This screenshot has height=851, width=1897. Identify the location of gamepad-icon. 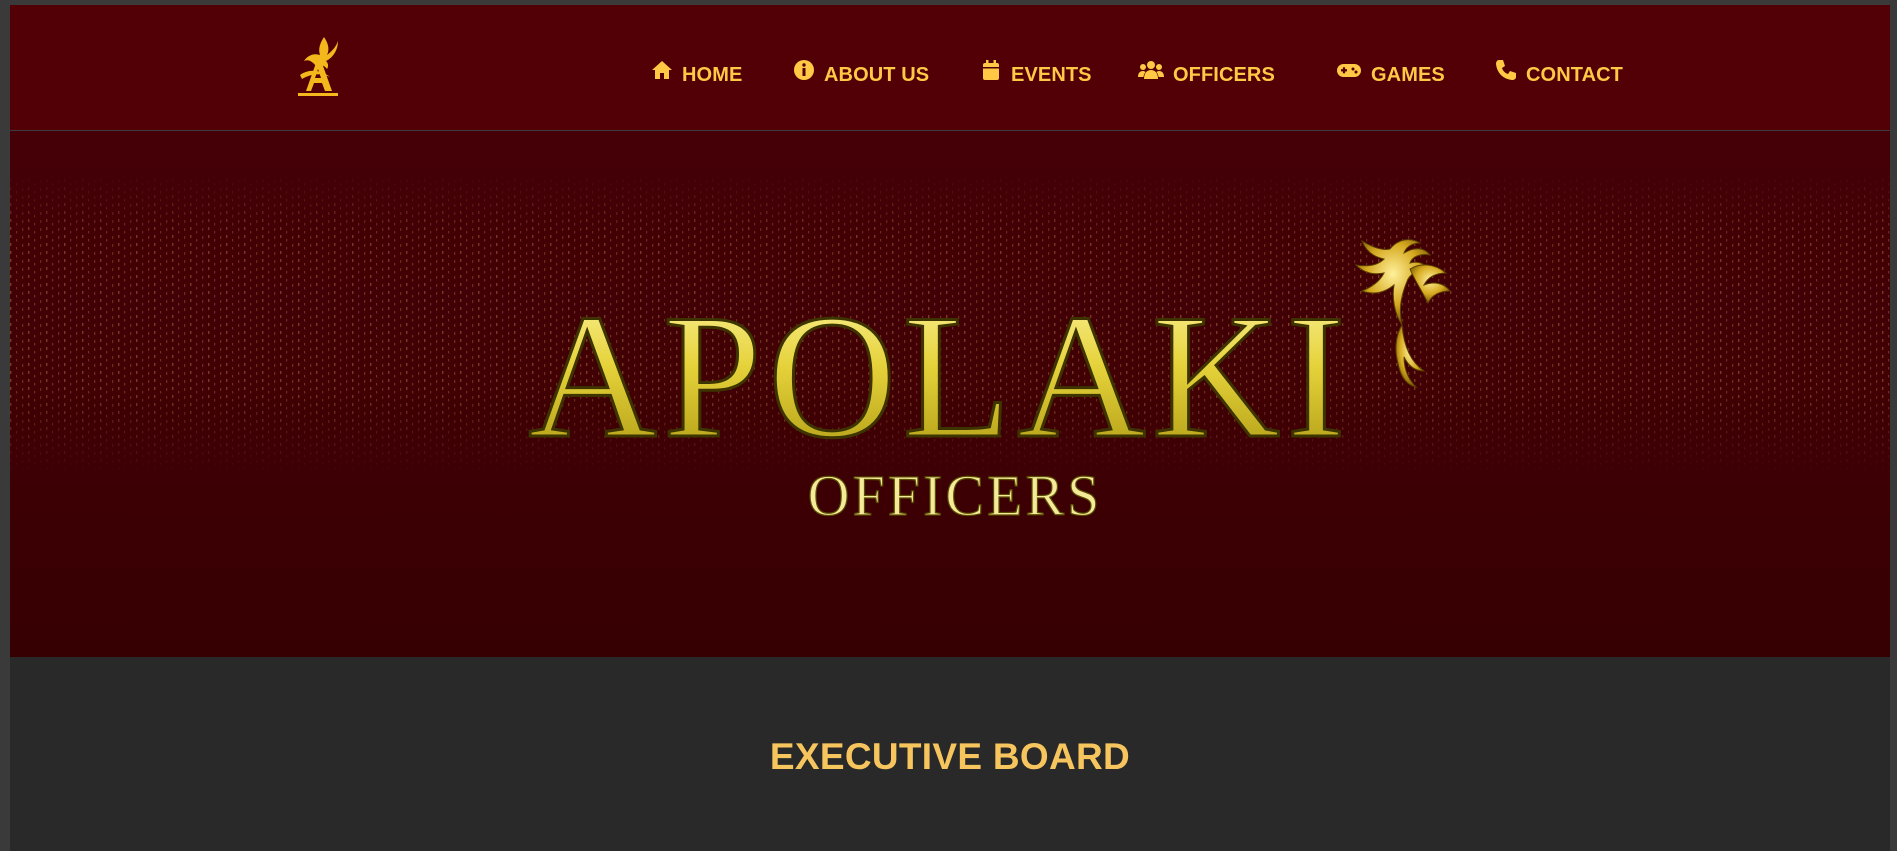
(1349, 70).